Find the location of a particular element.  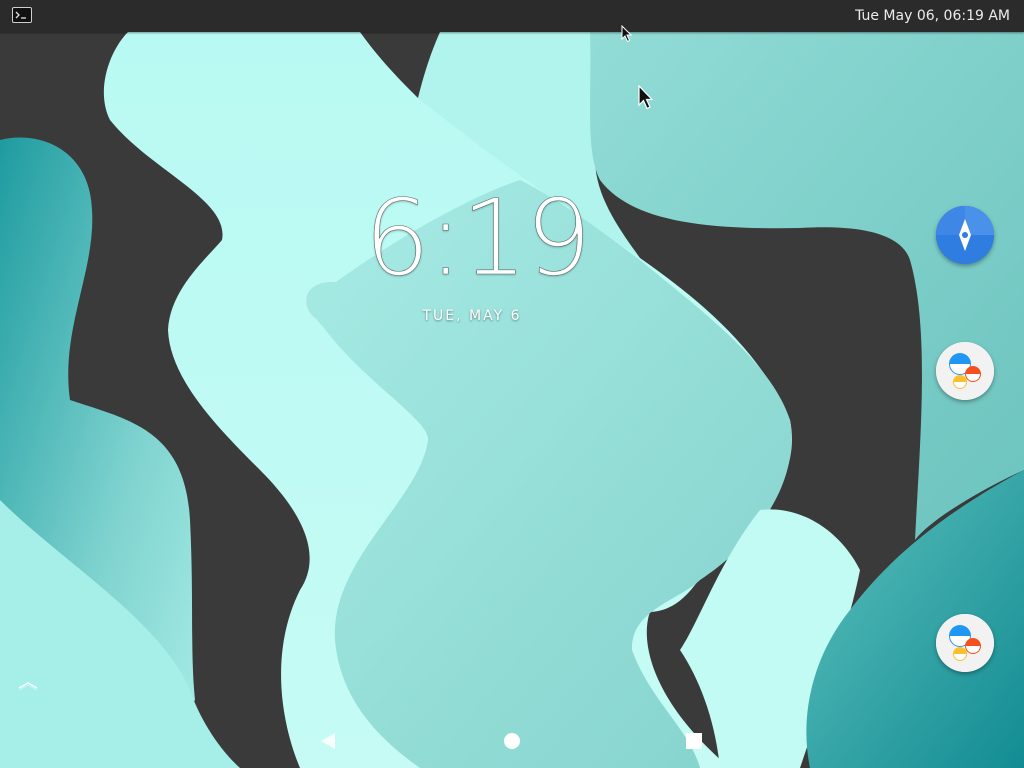

messaging-app-icon is located at coordinates (965, 371).